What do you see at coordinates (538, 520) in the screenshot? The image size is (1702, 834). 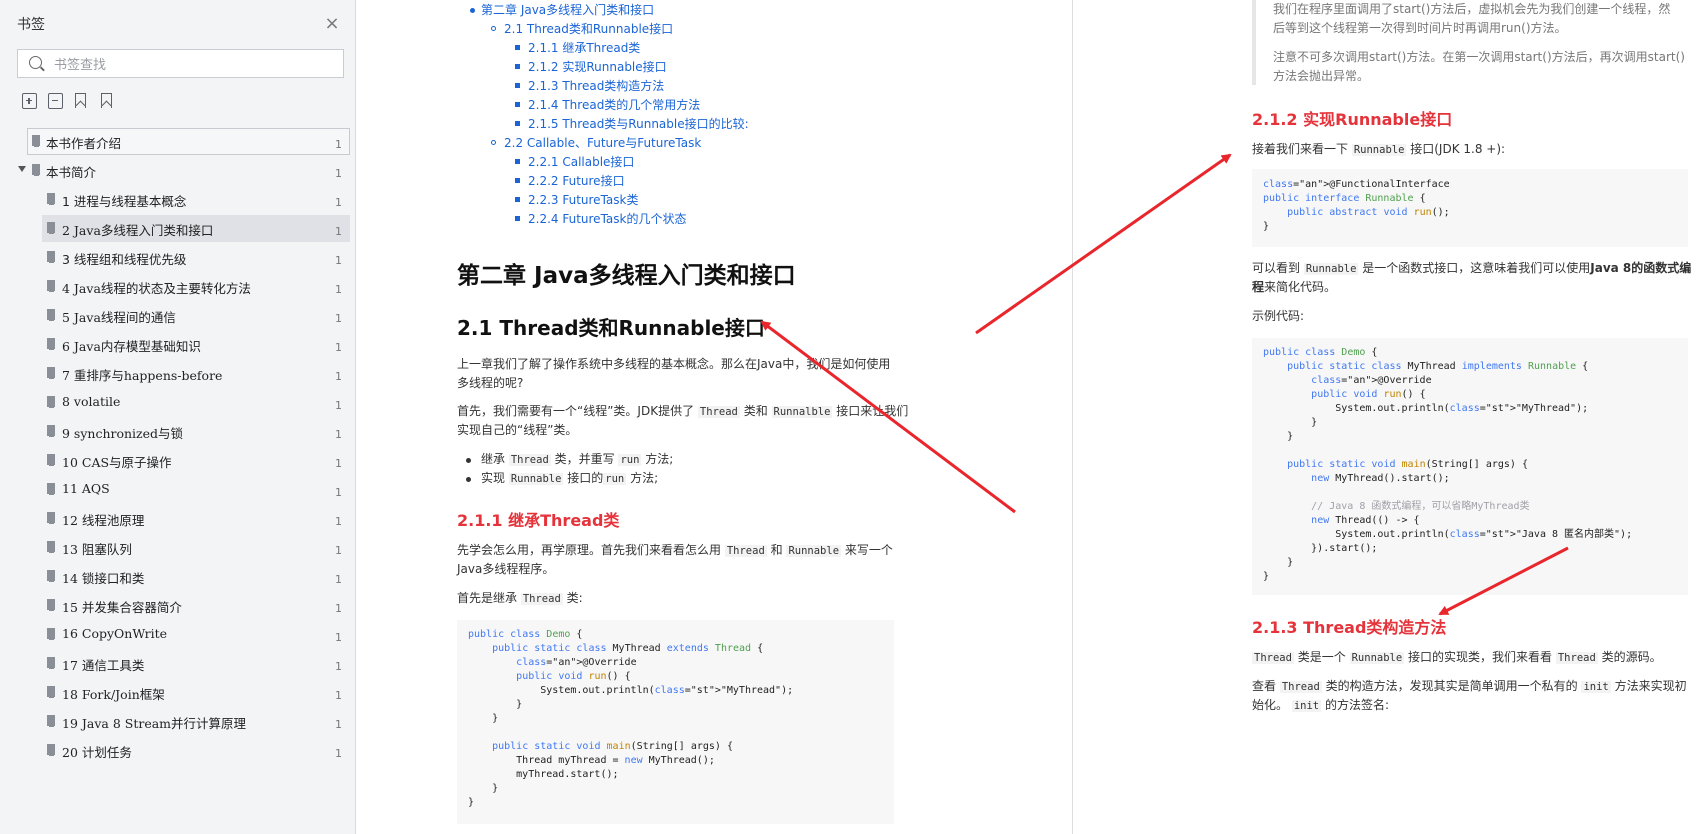 I see `subsection-heading: 2.1.1 继承Thread类` at bounding box center [538, 520].